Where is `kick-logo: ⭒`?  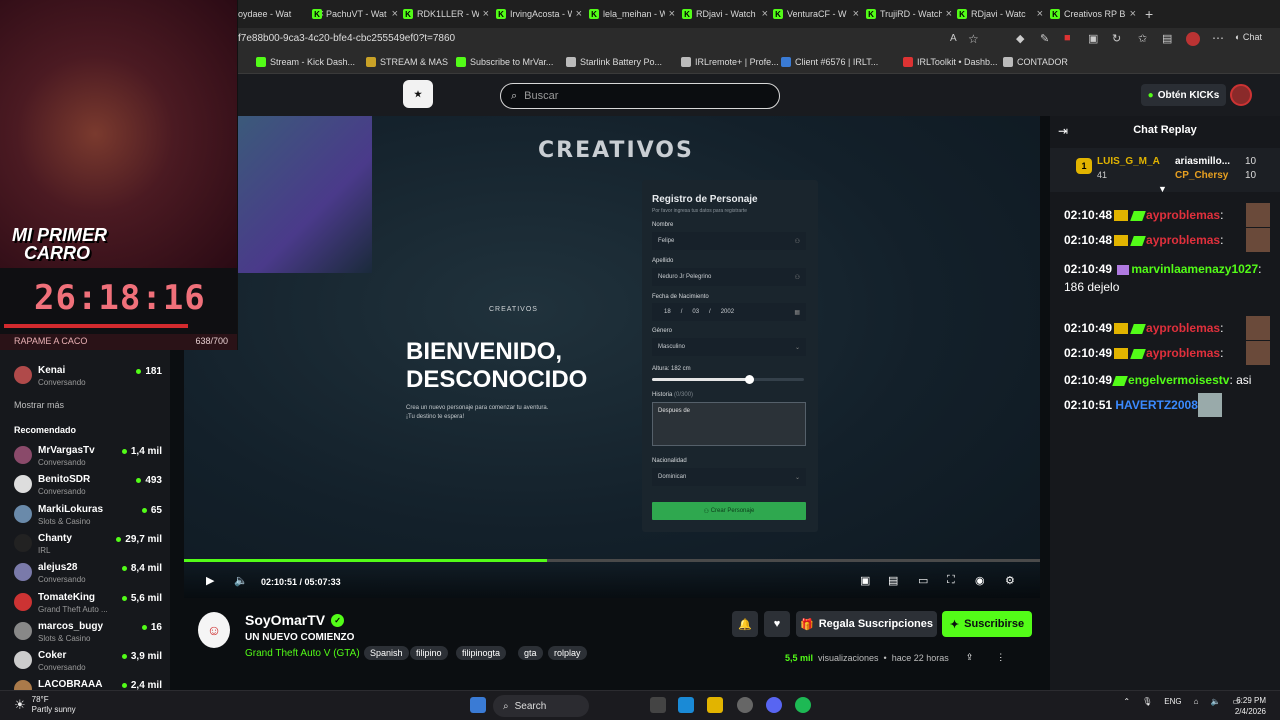
kick-logo: ⭒ is located at coordinates (418, 94).